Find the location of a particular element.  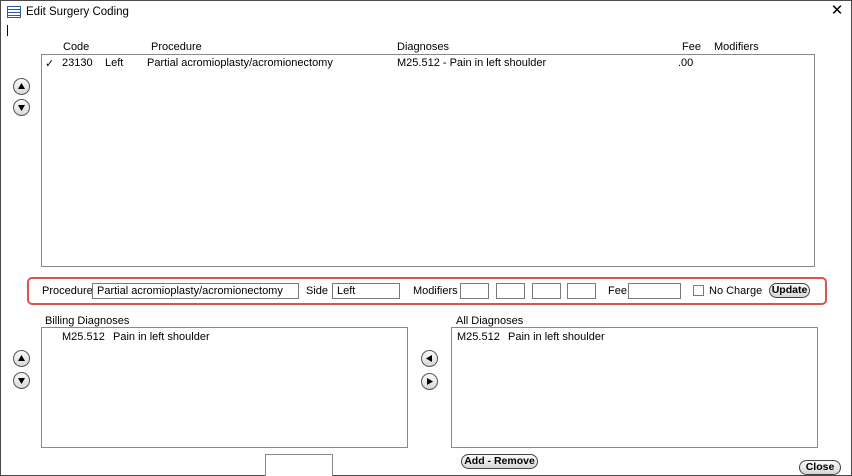

title-bar: Edit Surgery Coding ✕ is located at coordinates (426, 12).